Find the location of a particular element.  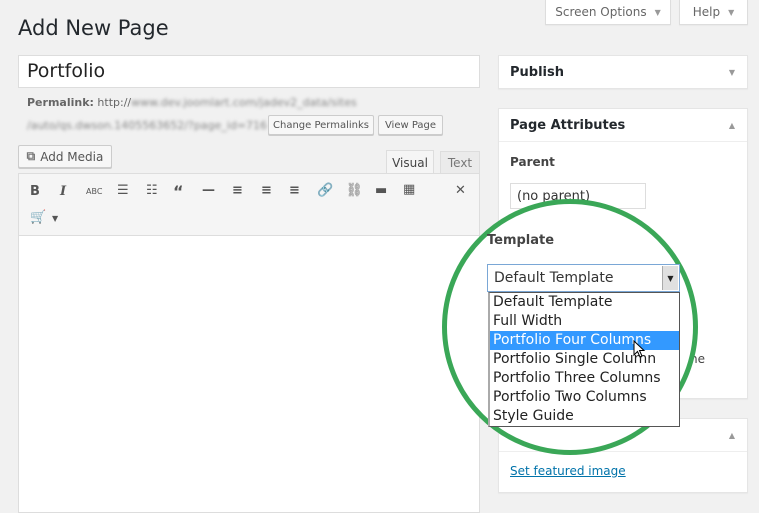

parent-label: Parent is located at coordinates (532, 162).